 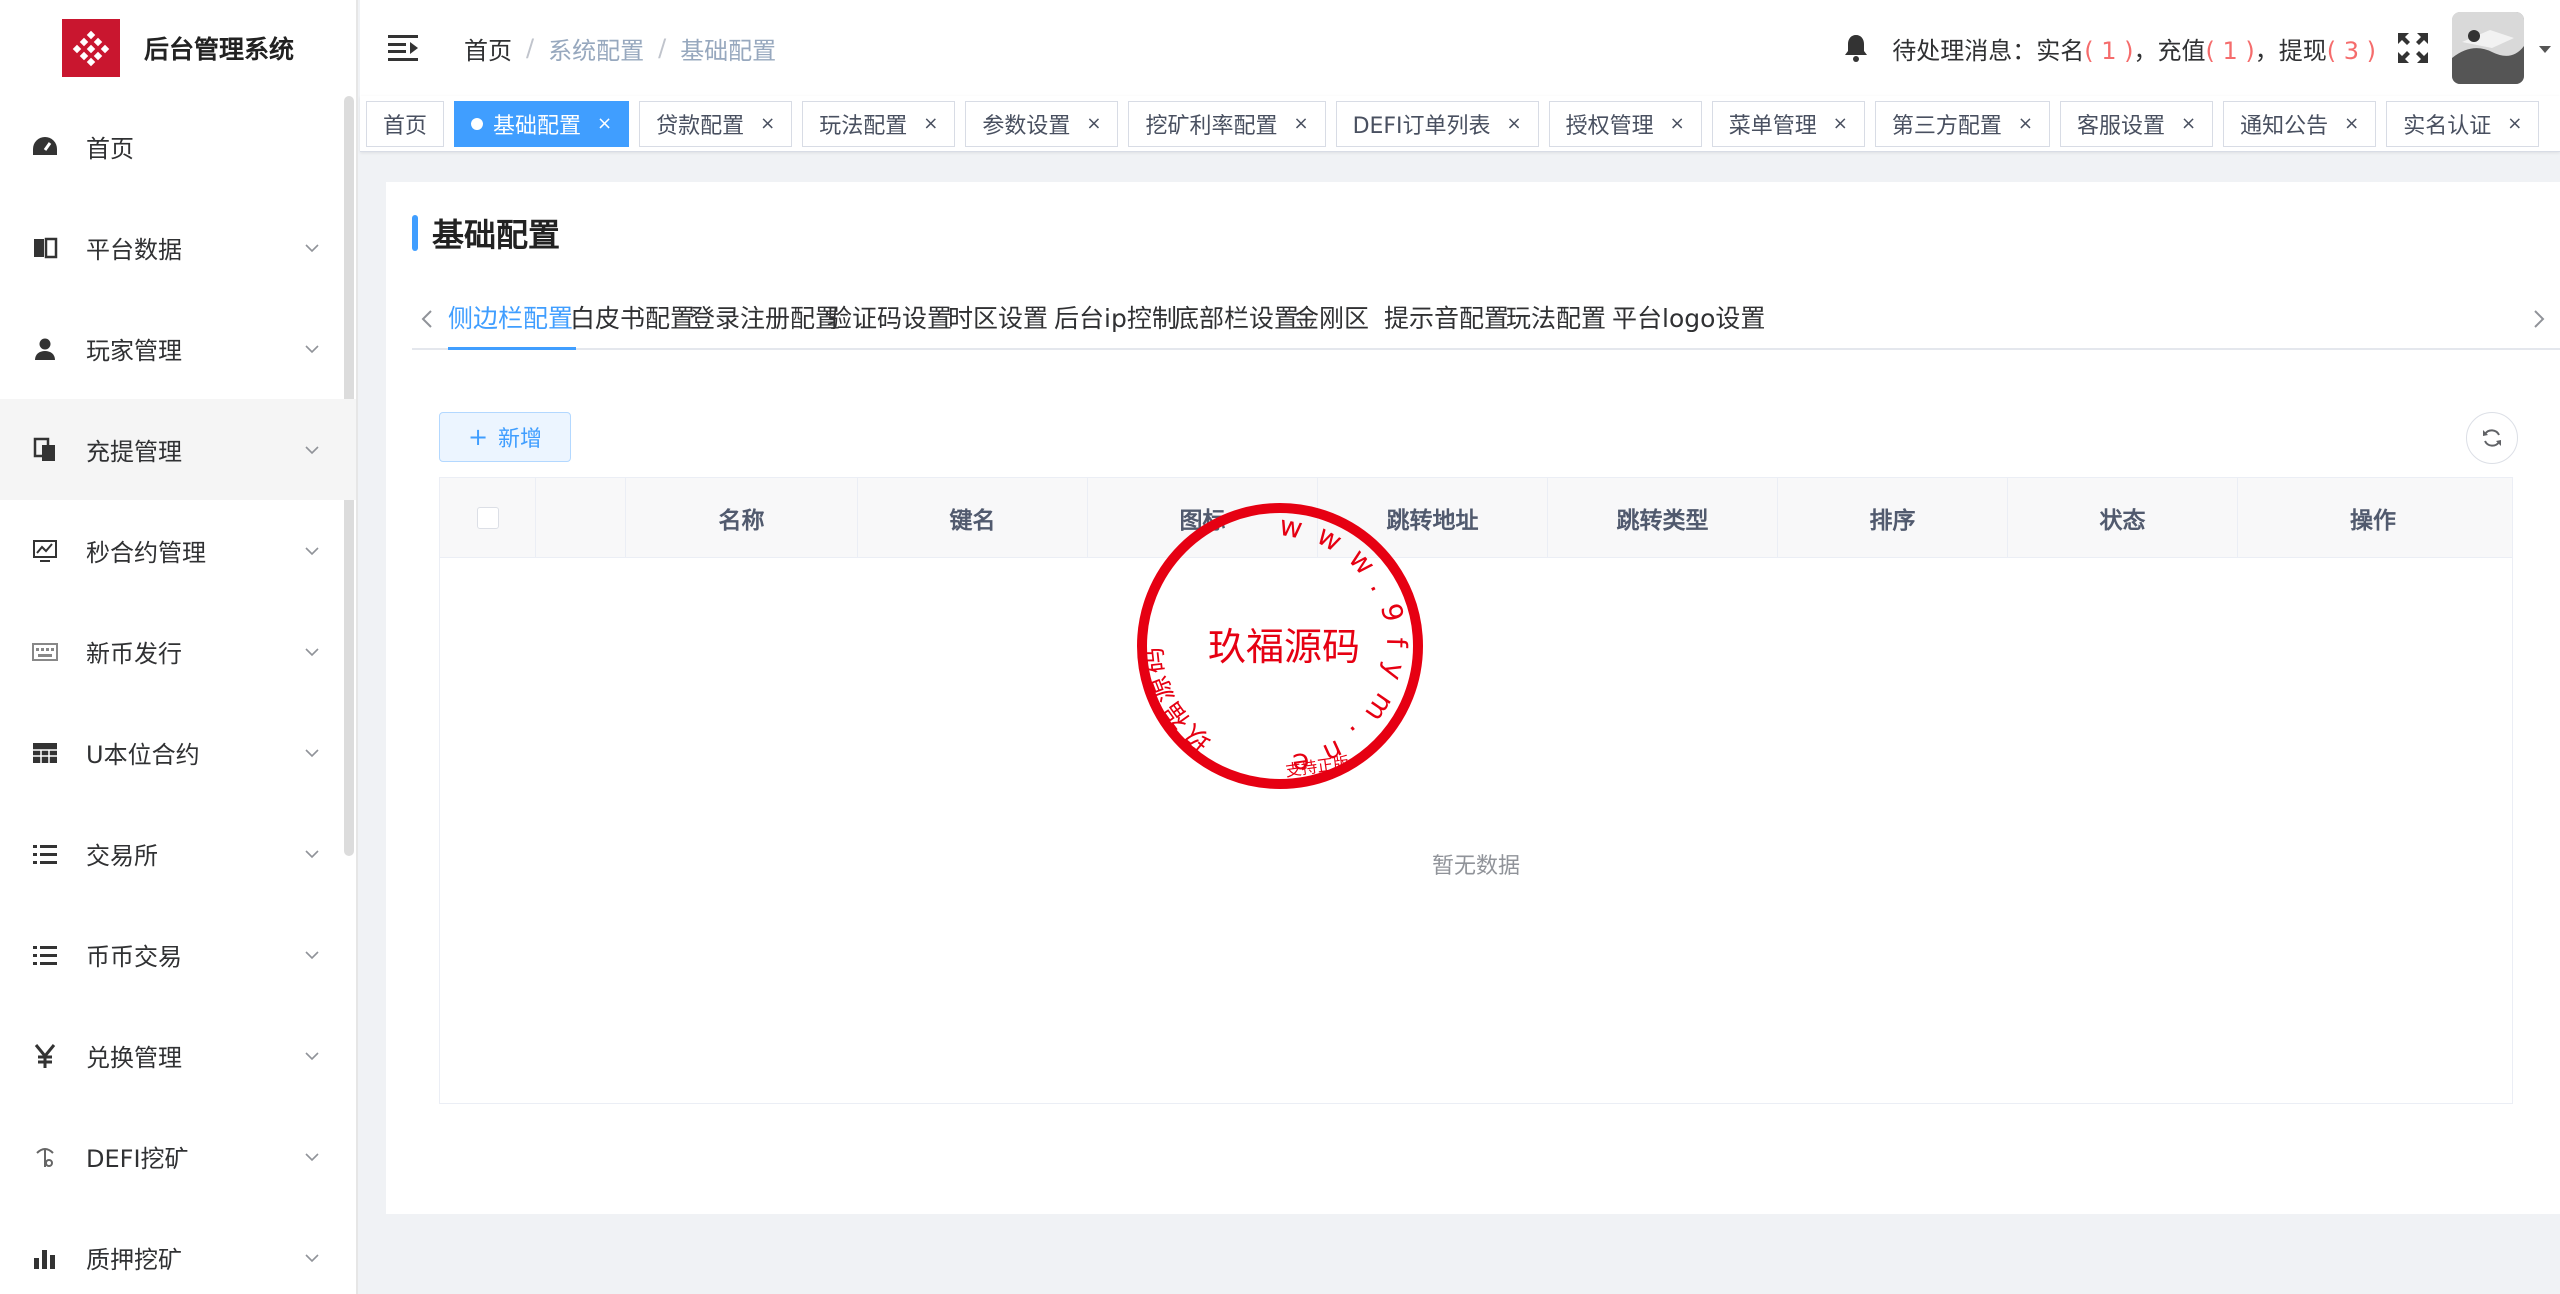 I want to click on sidebar-item-9: 兑换管理, so click(x=178, y=1055).